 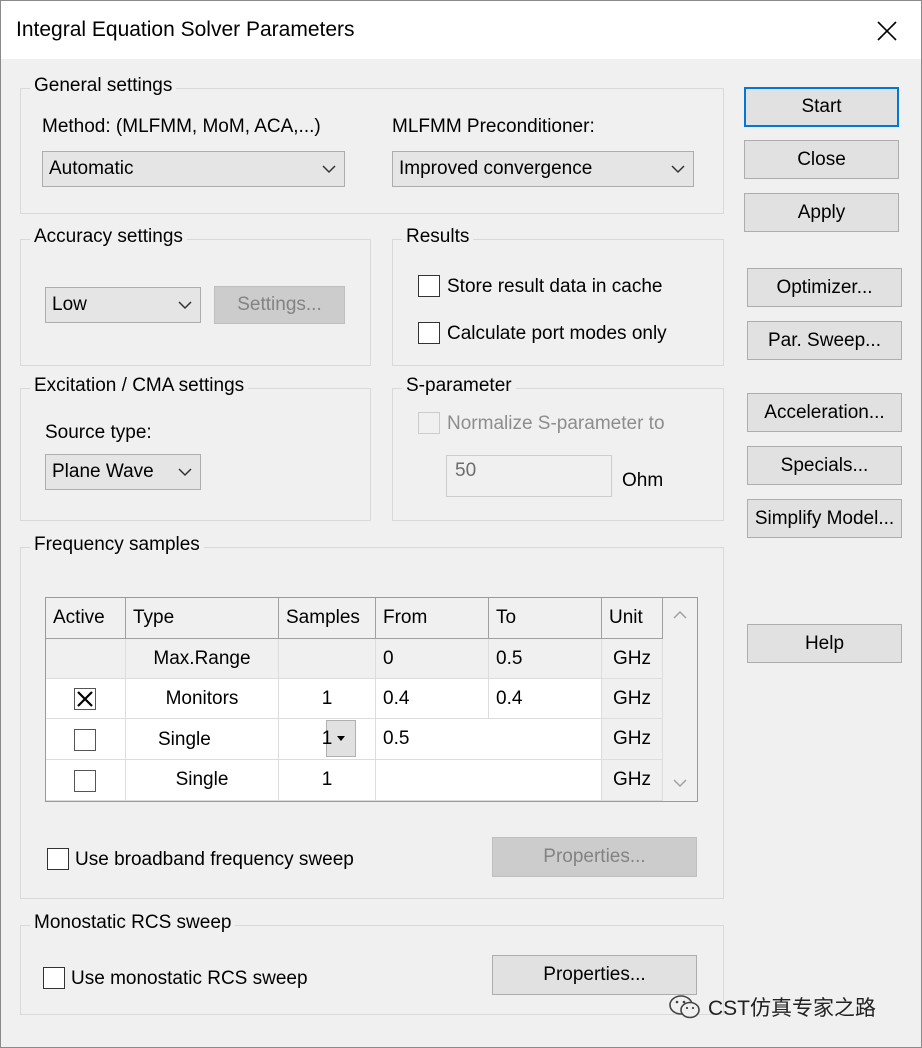 What do you see at coordinates (103, 86) in the screenshot?
I see `general-settings-label: General settings` at bounding box center [103, 86].